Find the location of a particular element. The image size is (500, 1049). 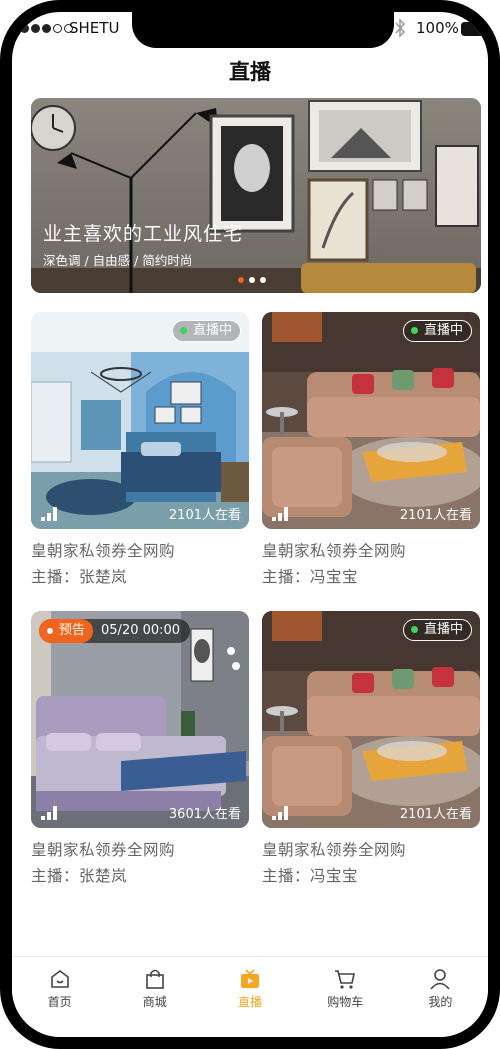

tab-label: 直播 is located at coordinates (250, 1002).